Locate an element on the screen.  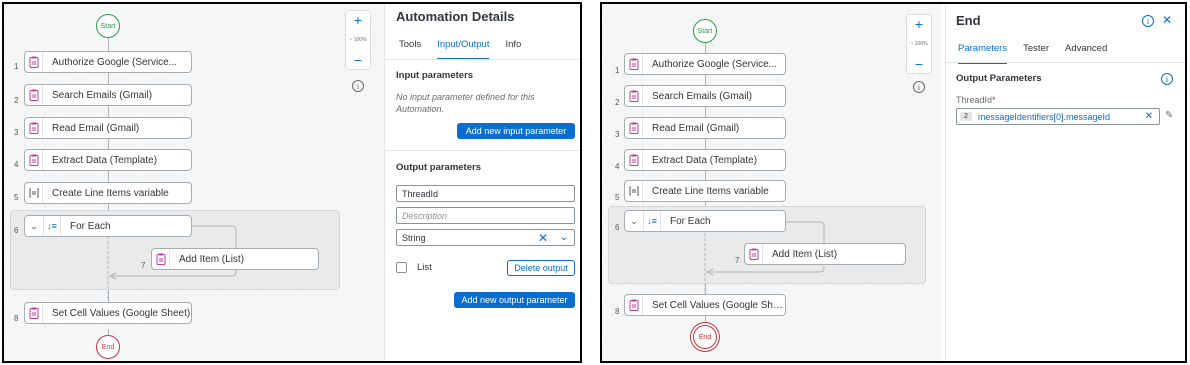
output-parameters-heading: Output parameters is located at coordinates (438, 167).